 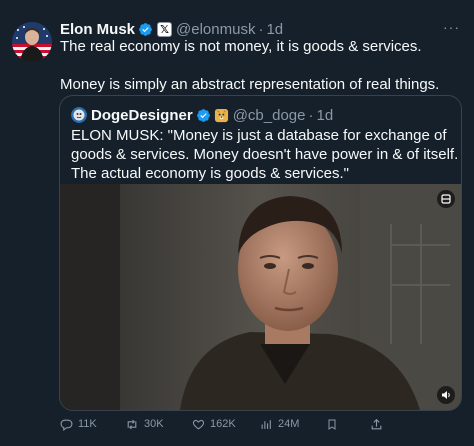 I want to click on quoted-author-name: DogeDesigner, so click(x=142, y=115).